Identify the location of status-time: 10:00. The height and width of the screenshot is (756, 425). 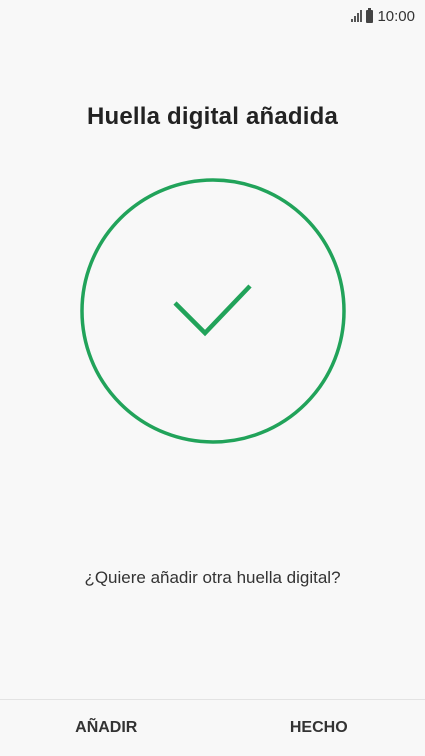
(396, 16).